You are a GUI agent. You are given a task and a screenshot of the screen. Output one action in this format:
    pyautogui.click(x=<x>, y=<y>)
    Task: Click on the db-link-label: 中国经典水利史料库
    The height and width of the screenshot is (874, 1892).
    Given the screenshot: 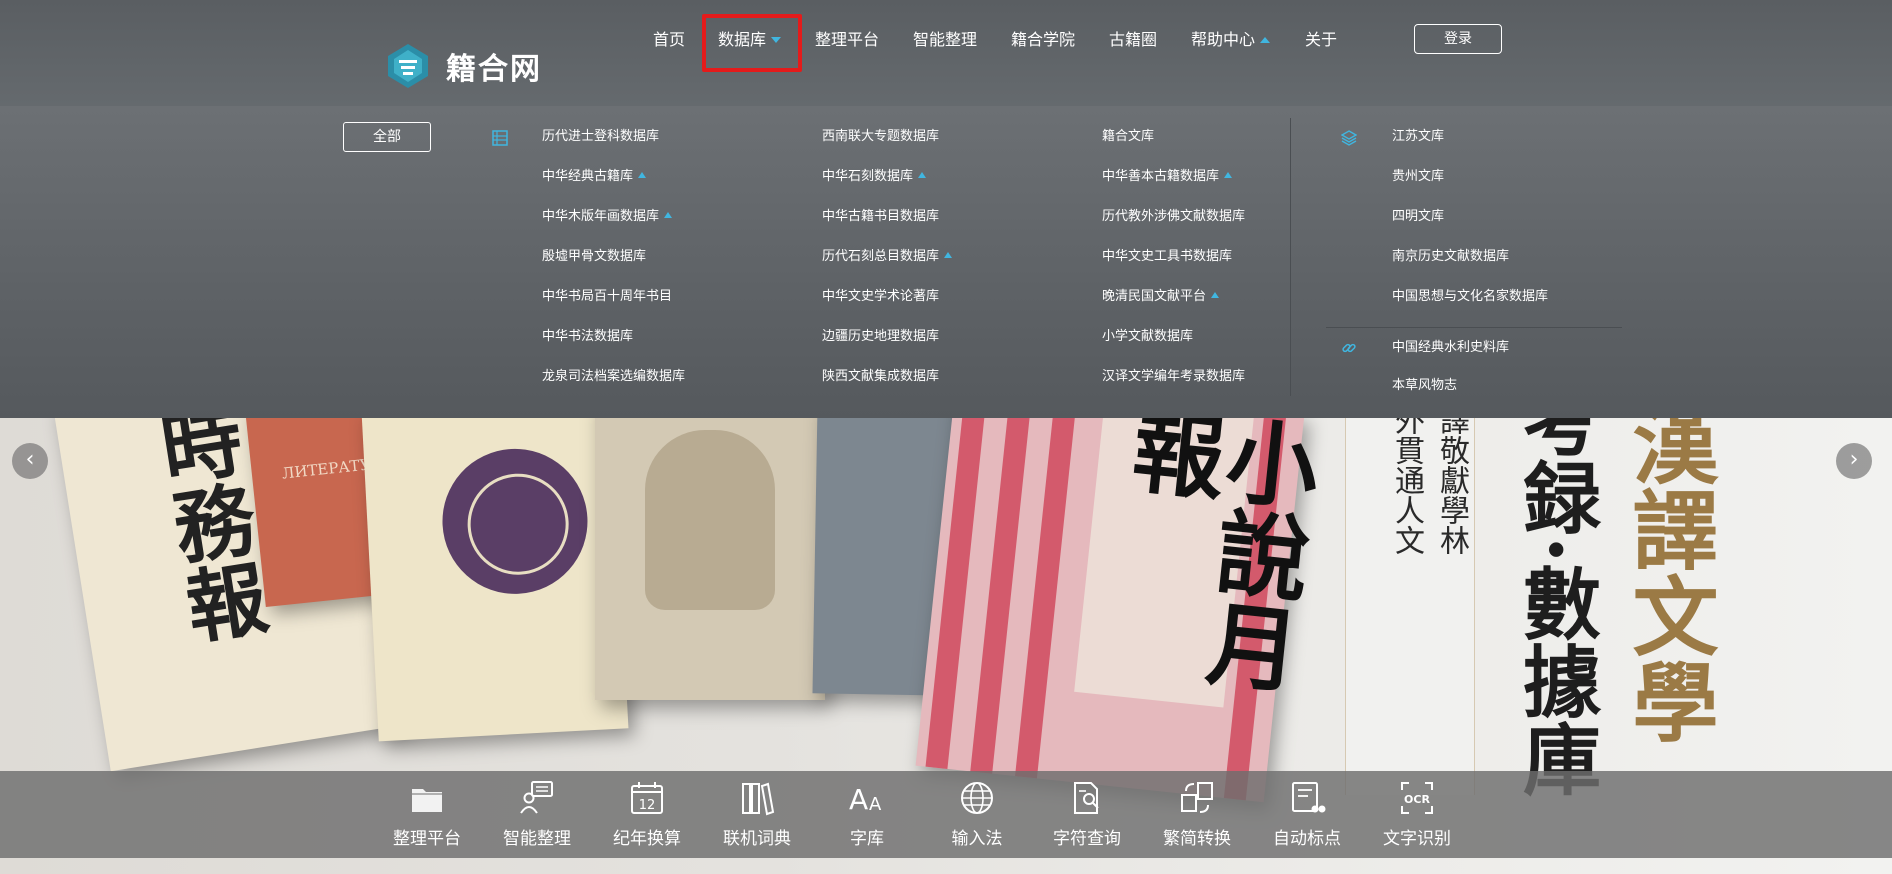 What is the action you would take?
    pyautogui.click(x=1451, y=347)
    